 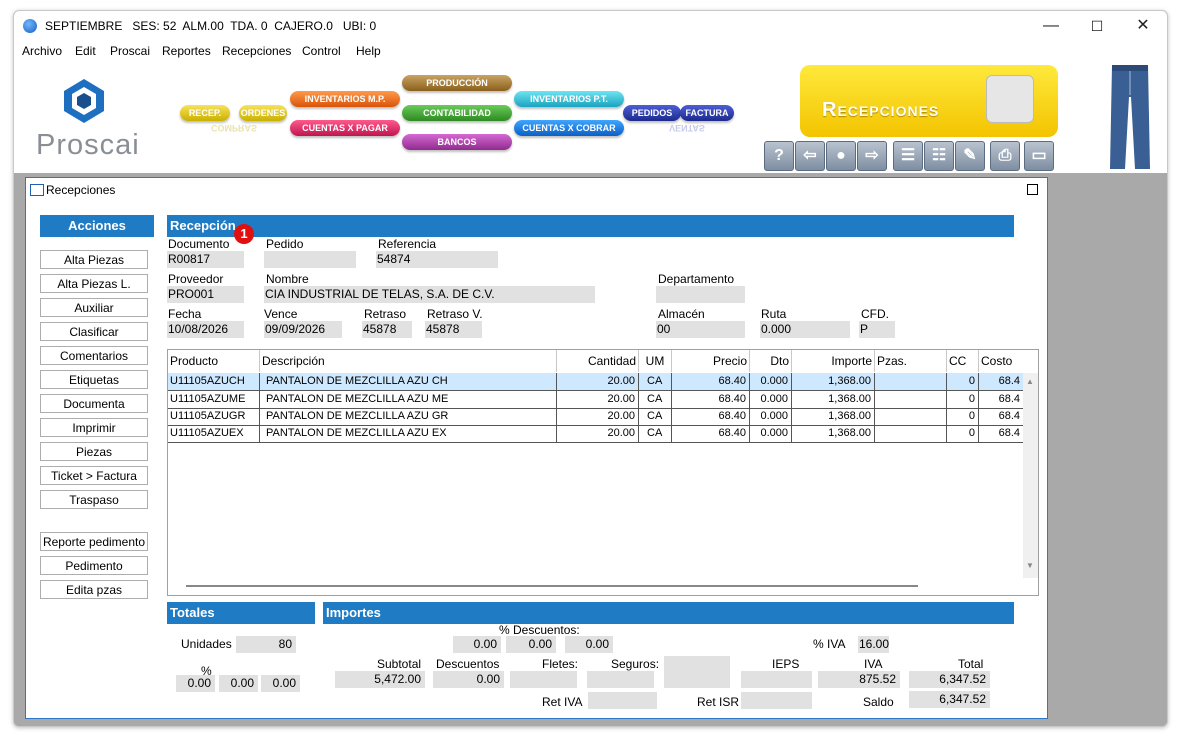 I want to click on almacen-field: 00, so click(x=700, y=329).